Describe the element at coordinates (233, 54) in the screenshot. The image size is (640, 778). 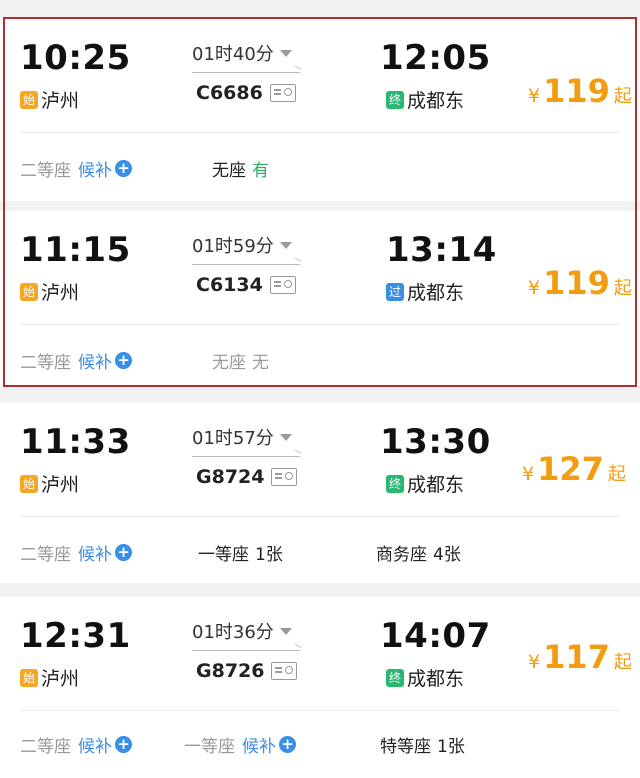
I see `duration-text: 01时40分` at that location.